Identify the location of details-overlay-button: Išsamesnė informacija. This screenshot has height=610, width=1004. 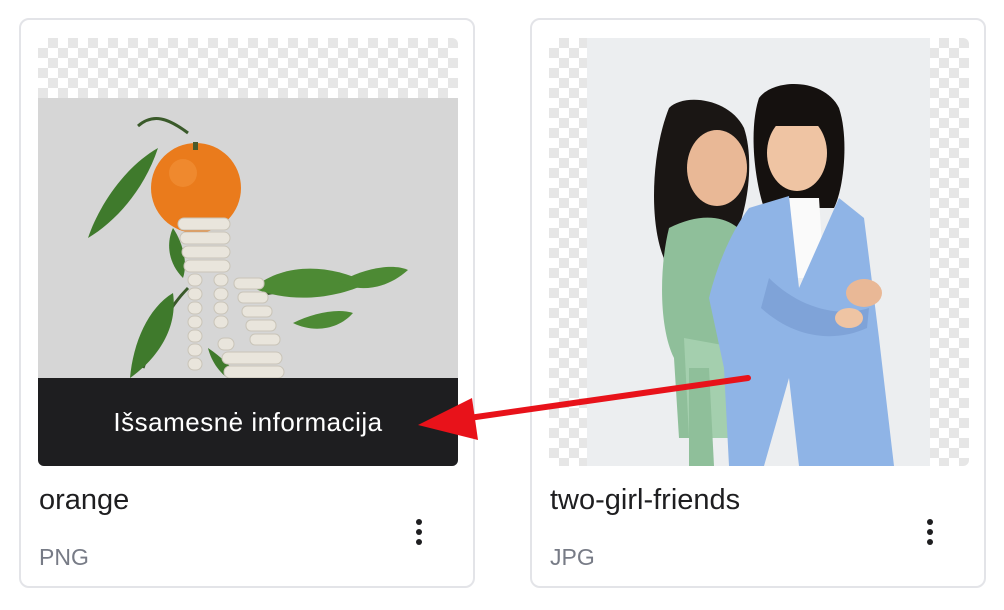
(248, 422).